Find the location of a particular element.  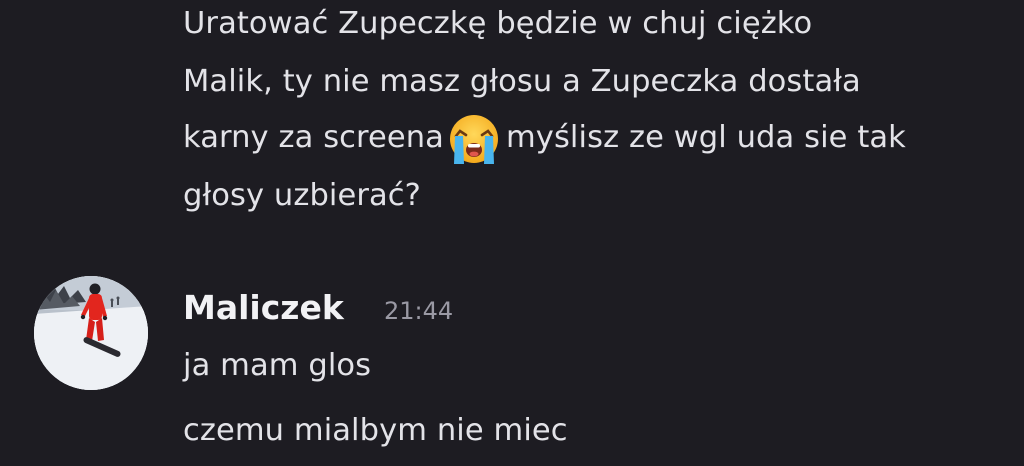

loudly-crying-face-icon is located at coordinates (475, 139).